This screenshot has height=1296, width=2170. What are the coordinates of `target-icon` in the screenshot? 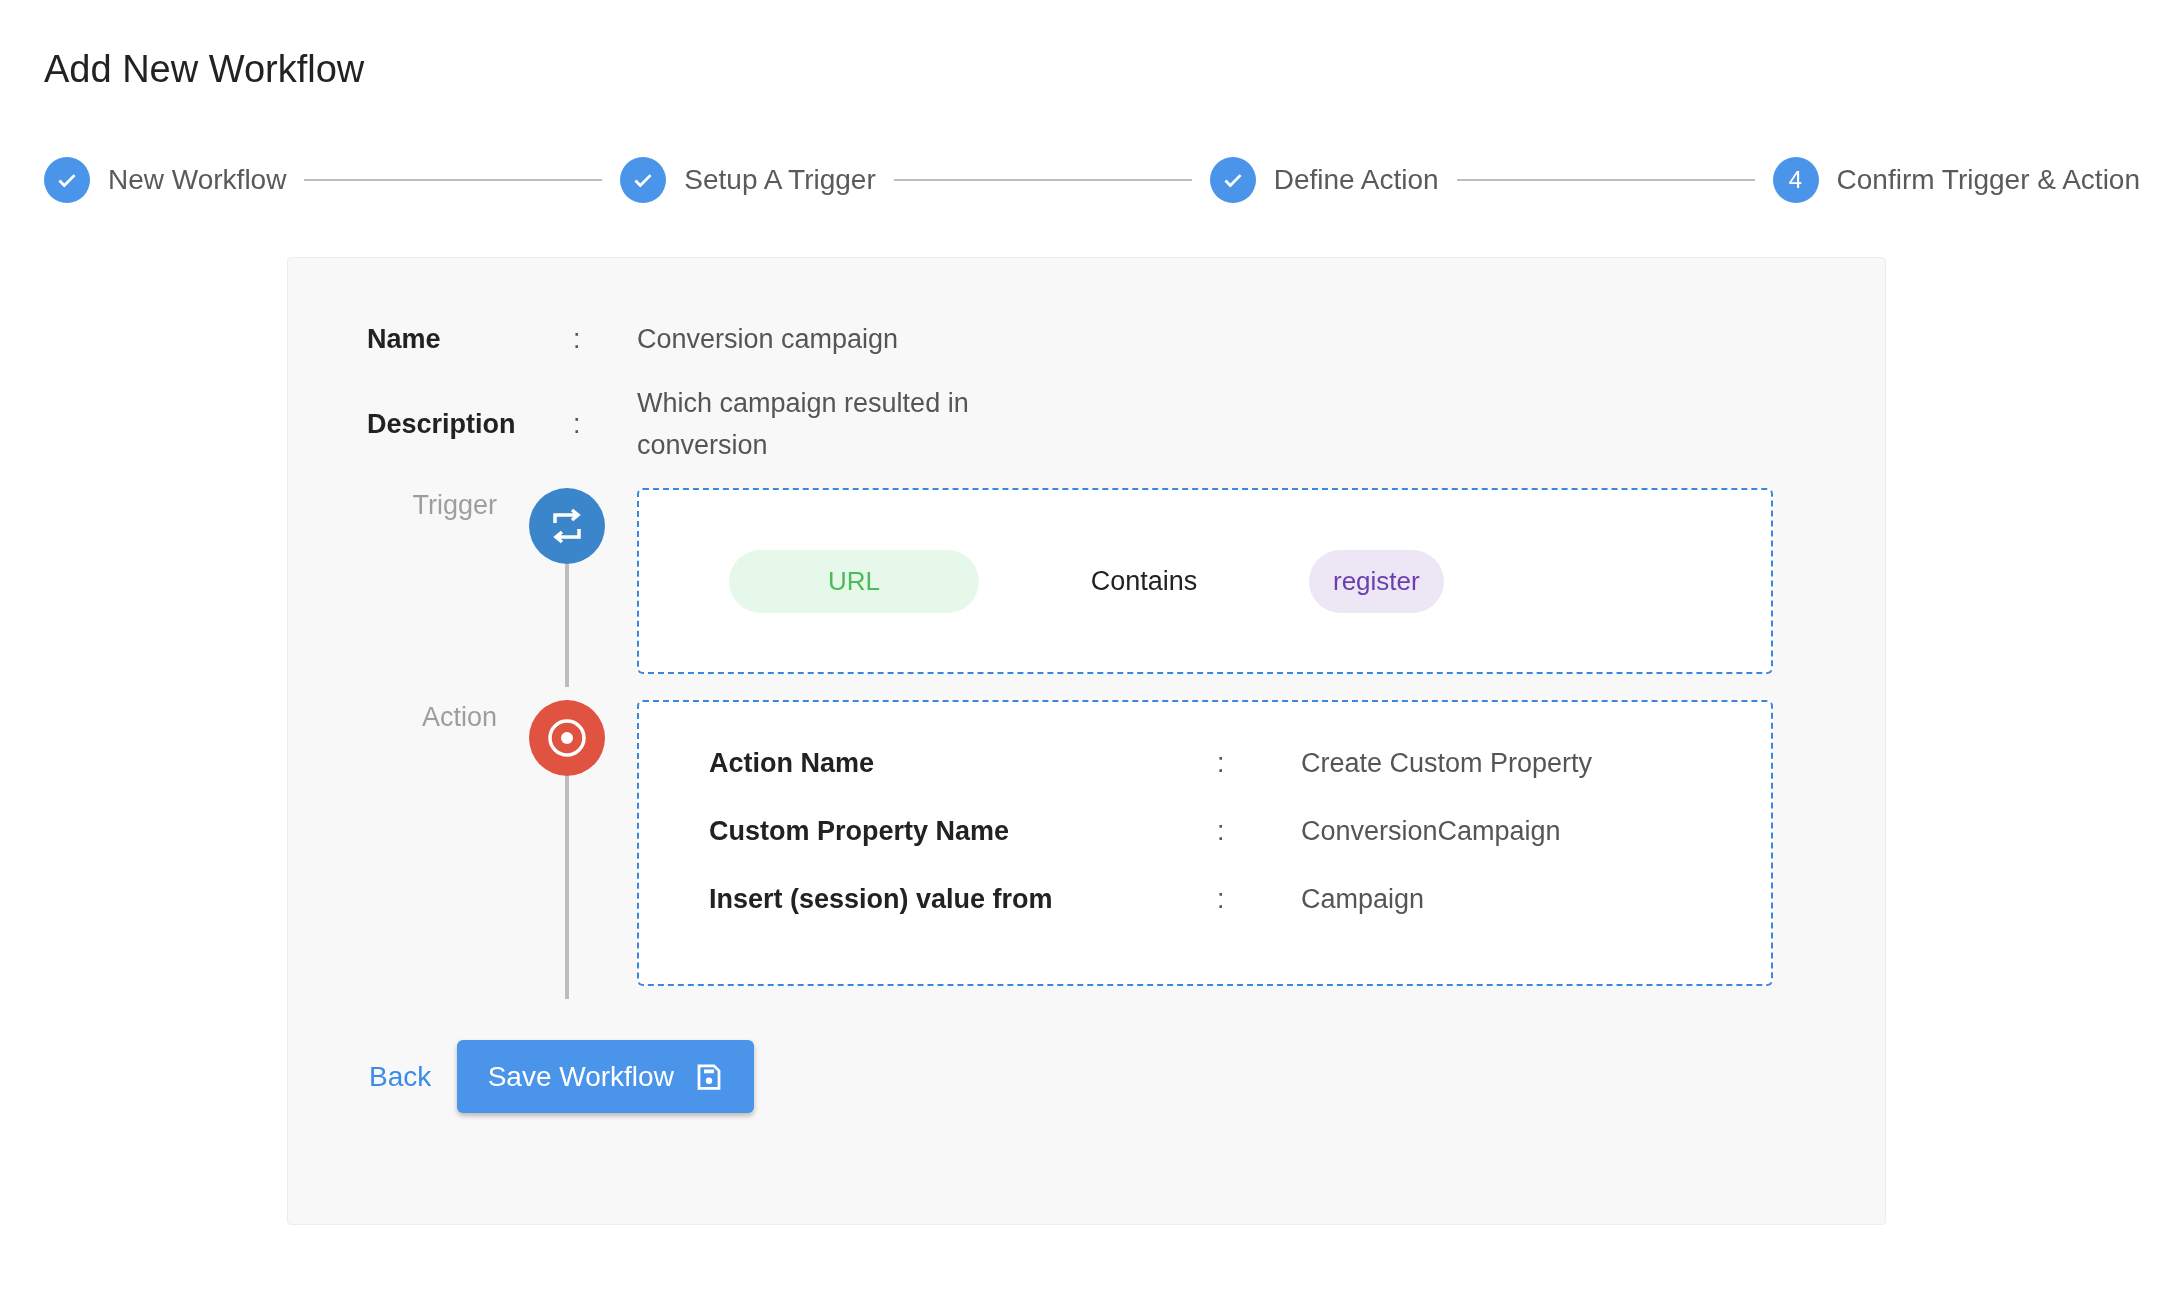 It's located at (567, 738).